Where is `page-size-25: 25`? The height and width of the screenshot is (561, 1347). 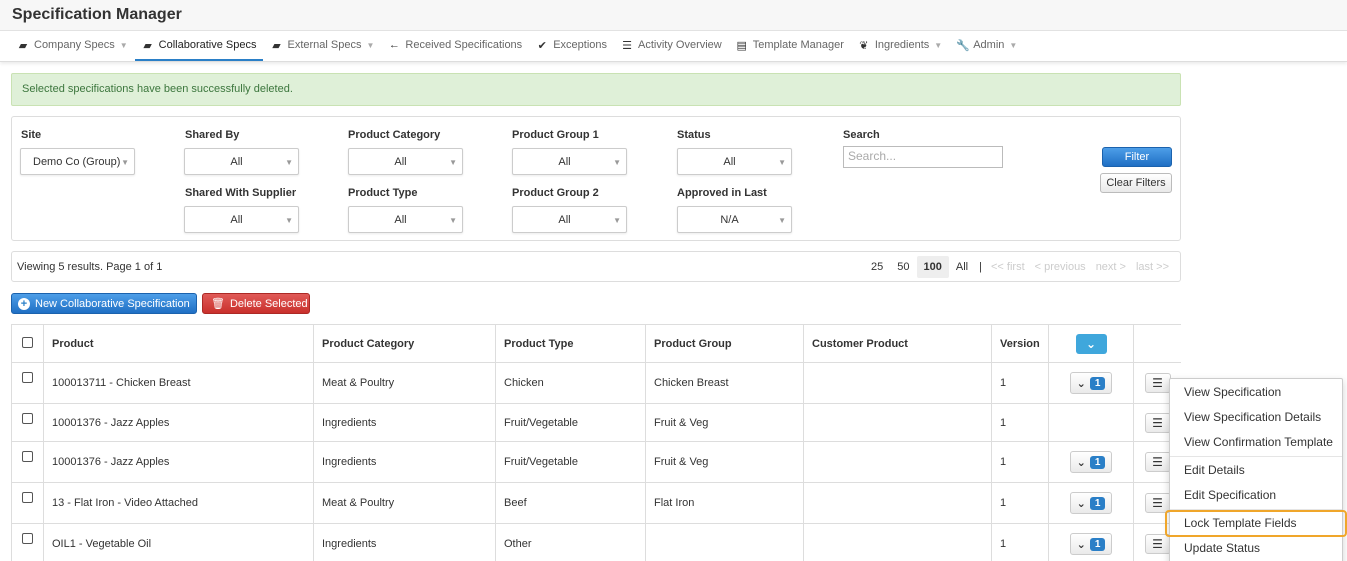
page-size-25: 25 is located at coordinates (877, 267).